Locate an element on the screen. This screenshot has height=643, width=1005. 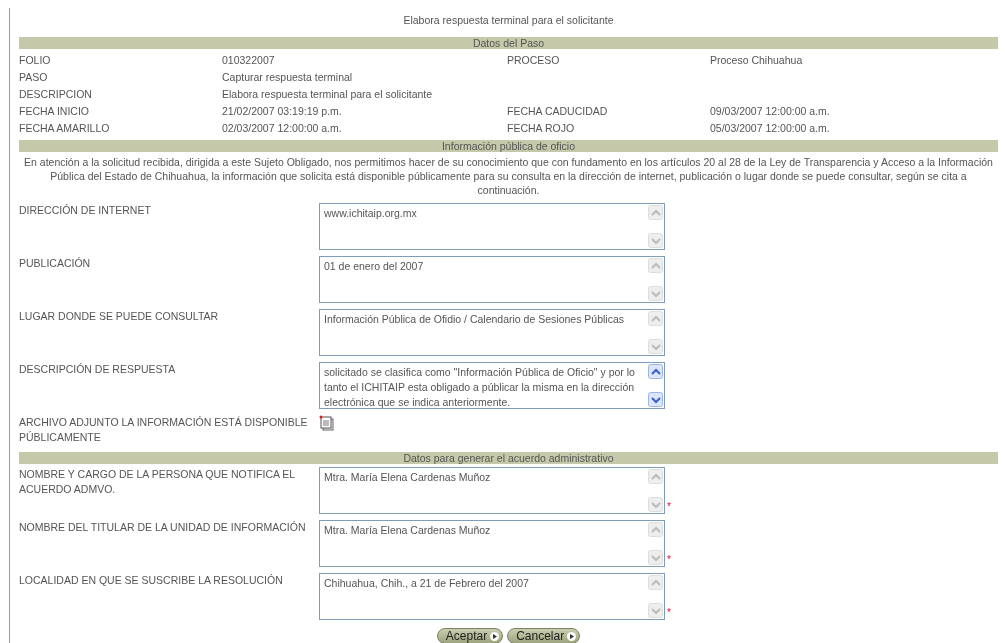
section-header: Datos del Paso is located at coordinates (508, 43).